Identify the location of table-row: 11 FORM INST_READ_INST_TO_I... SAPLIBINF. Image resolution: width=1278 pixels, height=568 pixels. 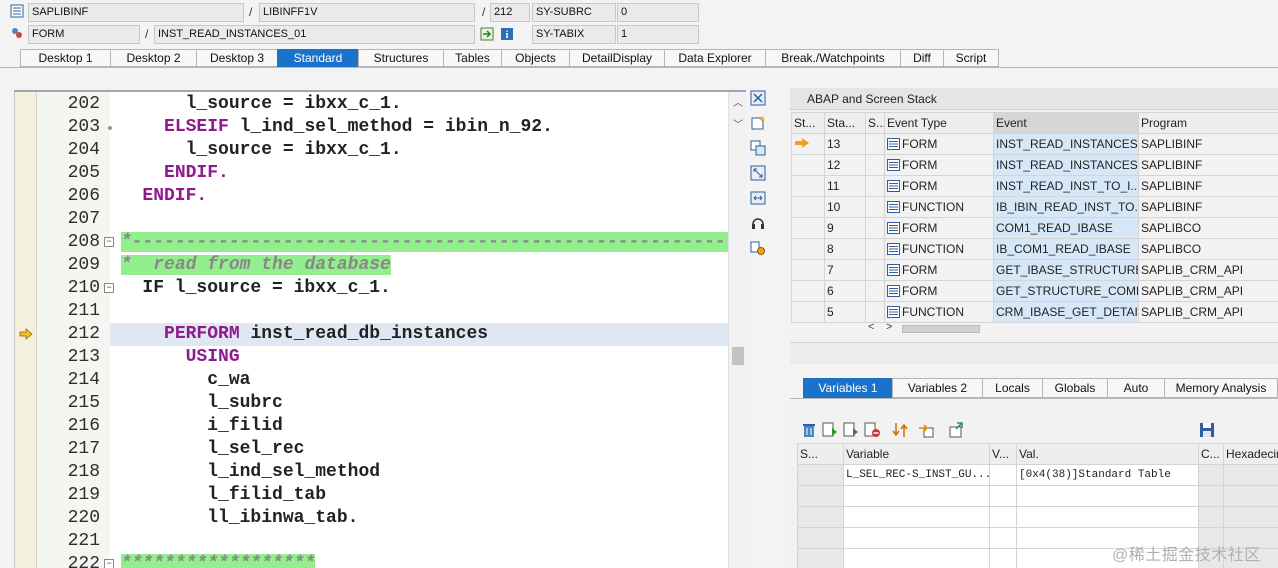
(1034, 186).